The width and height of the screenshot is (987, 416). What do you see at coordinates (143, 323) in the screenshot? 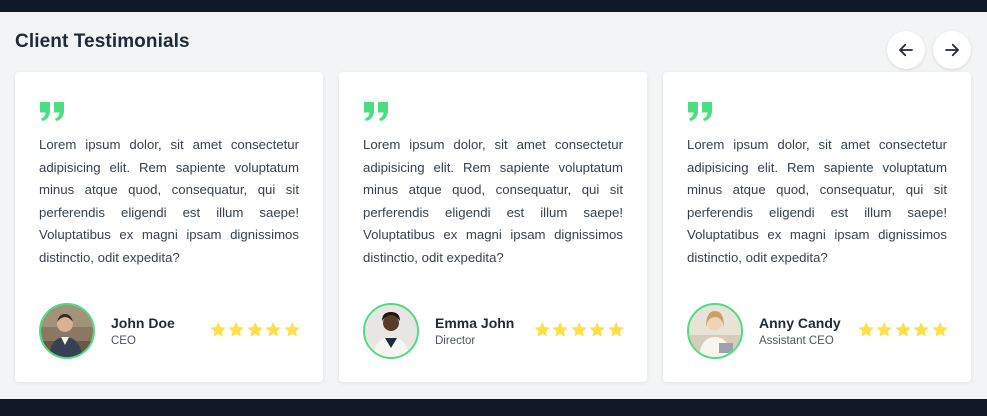
I see `person-name: John Doe` at bounding box center [143, 323].